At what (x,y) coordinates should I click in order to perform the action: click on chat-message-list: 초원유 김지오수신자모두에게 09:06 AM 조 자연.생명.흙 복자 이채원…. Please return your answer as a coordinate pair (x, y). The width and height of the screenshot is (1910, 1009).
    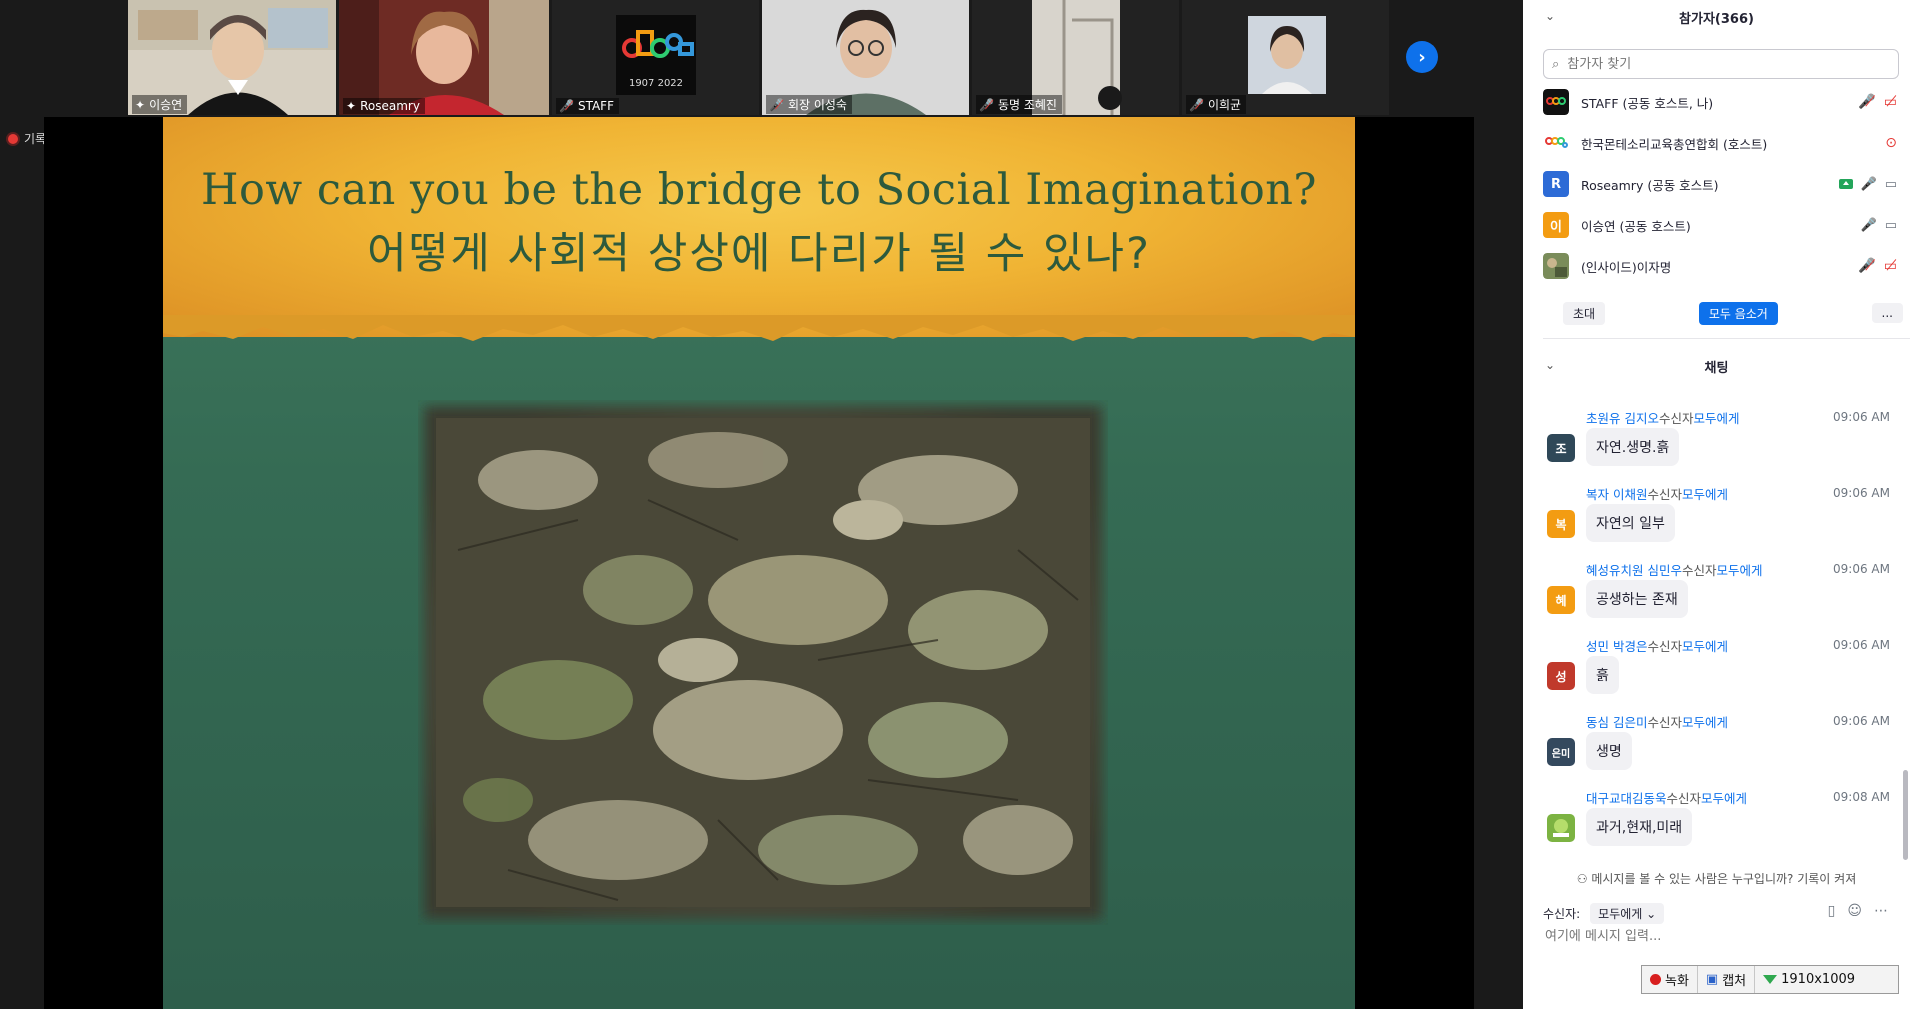
    Looking at the image, I should click on (1716, 620).